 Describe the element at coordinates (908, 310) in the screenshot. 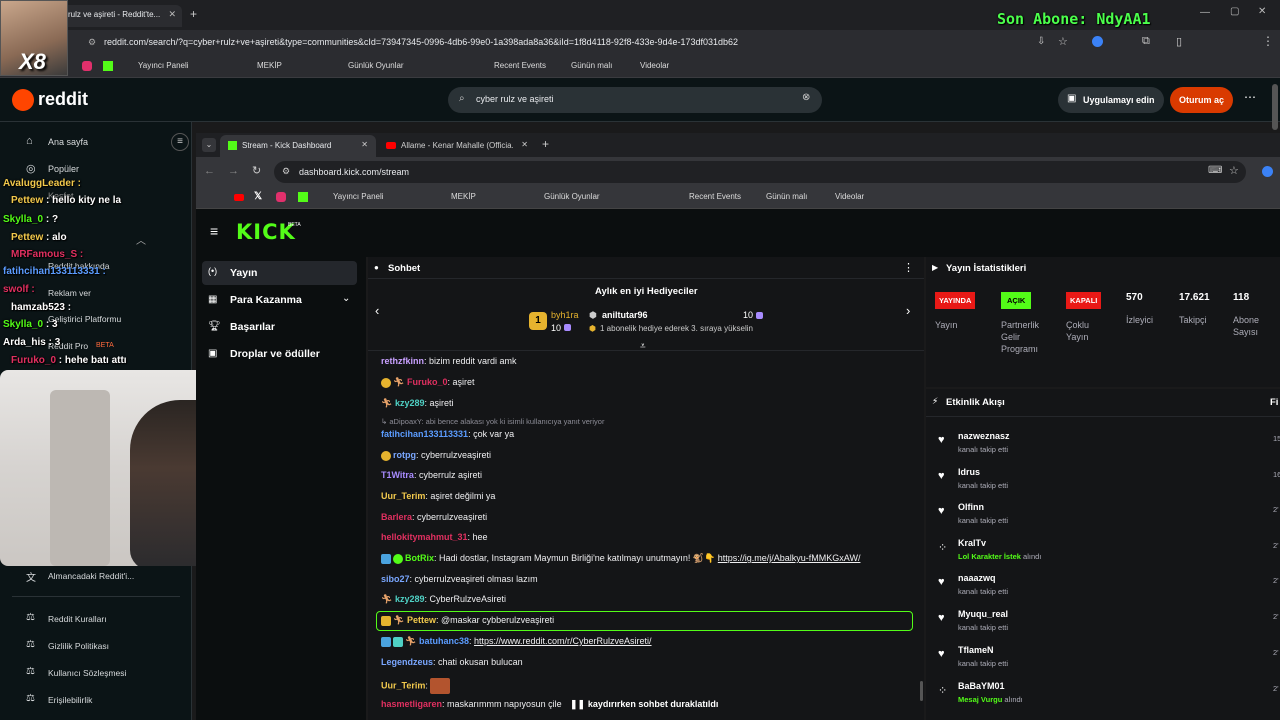

I see `next-arrow-icon: ›` at that location.